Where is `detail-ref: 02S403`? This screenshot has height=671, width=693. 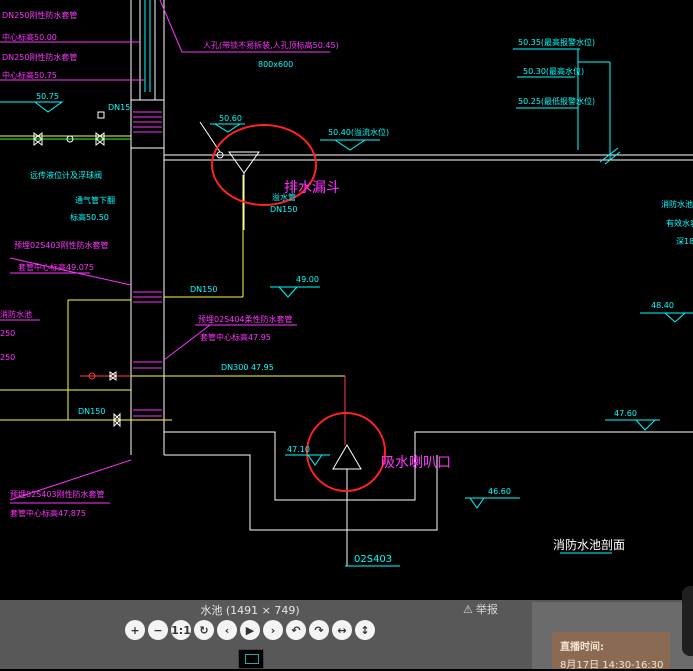 detail-ref: 02S403 is located at coordinates (373, 559).